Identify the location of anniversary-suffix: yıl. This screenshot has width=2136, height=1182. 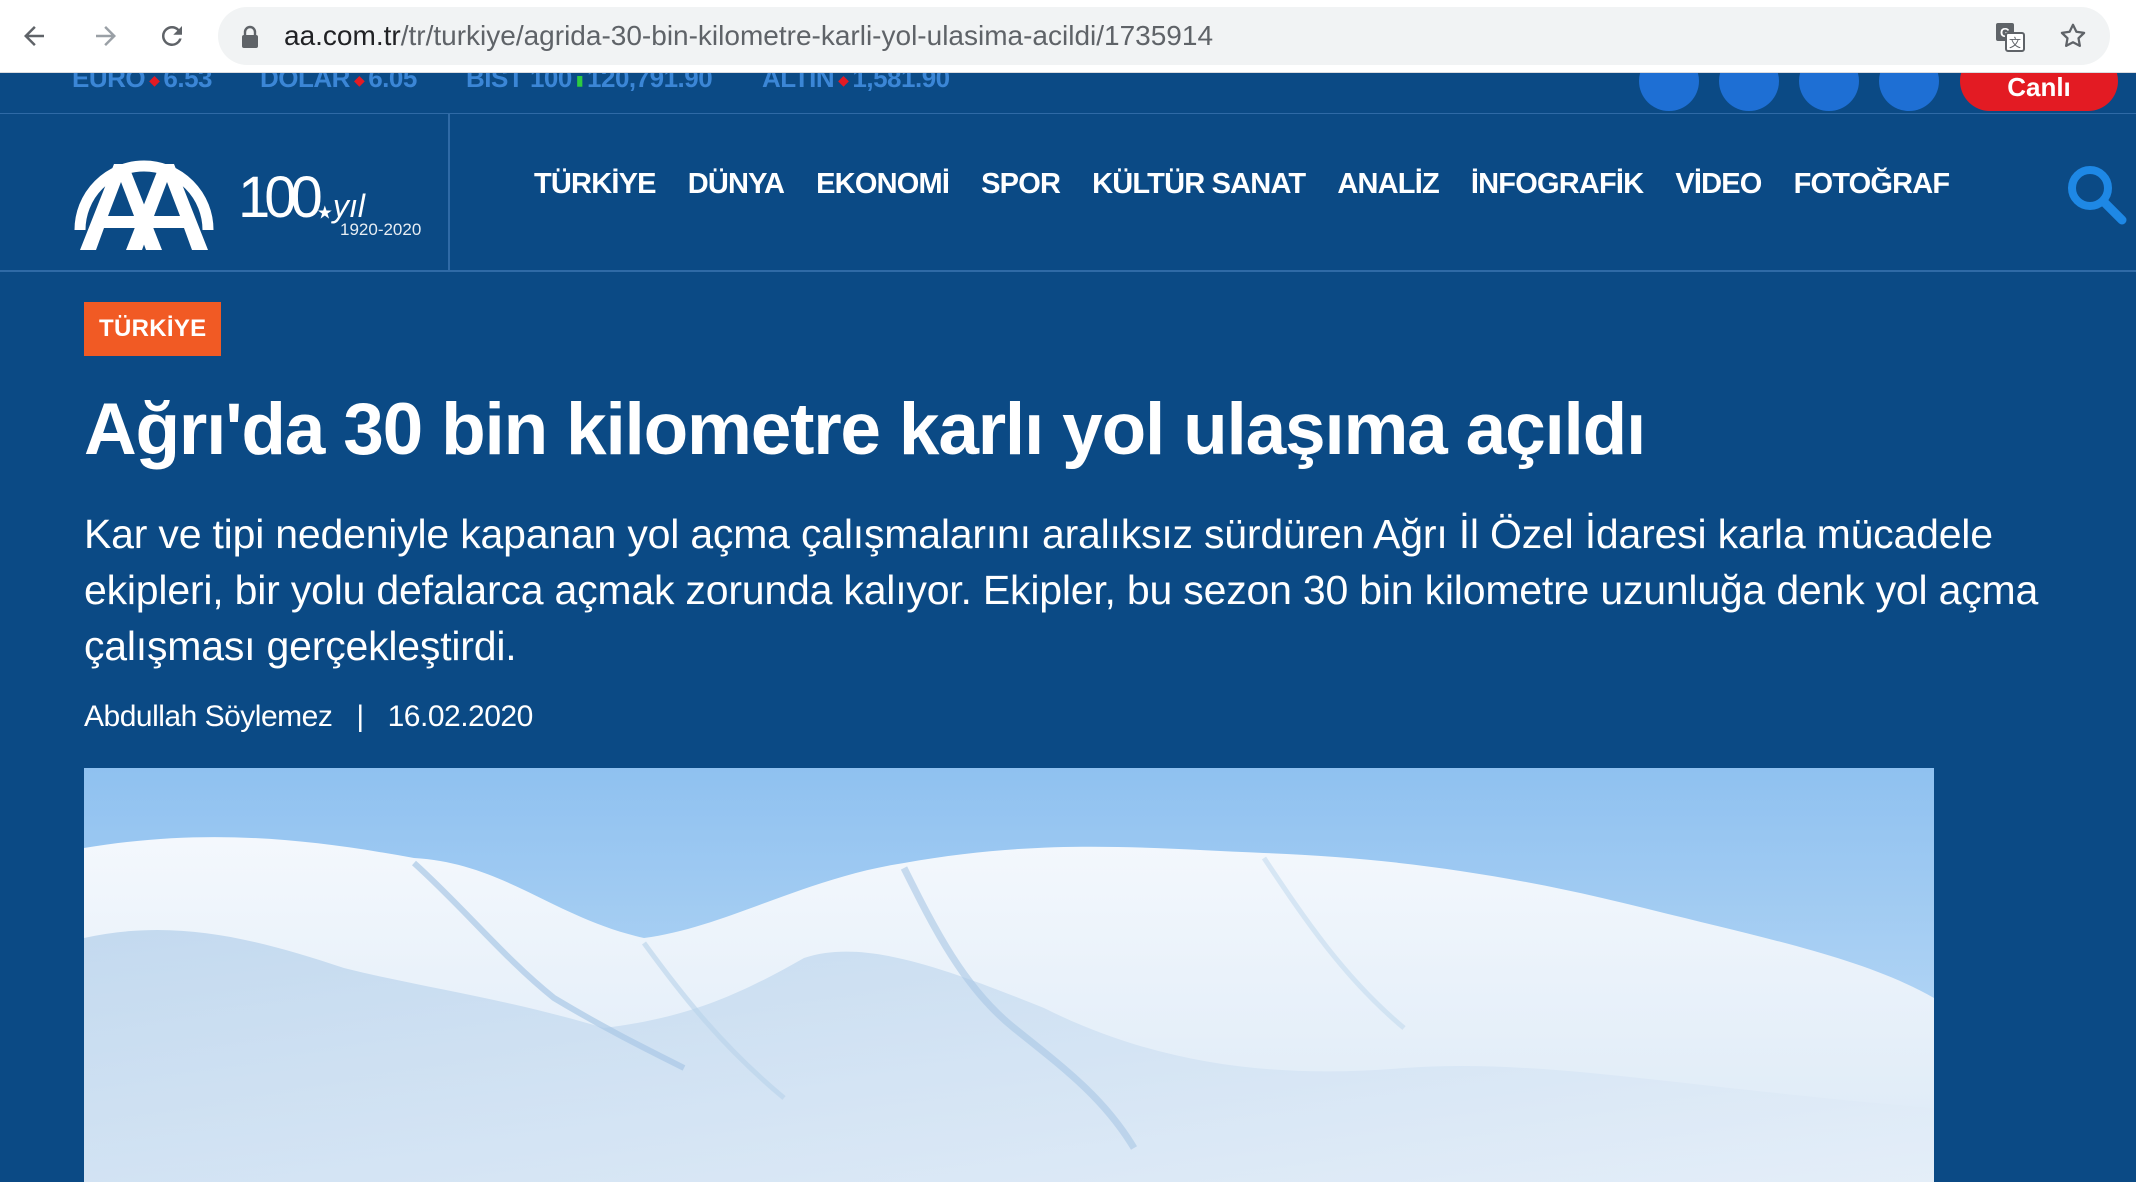
(348, 206).